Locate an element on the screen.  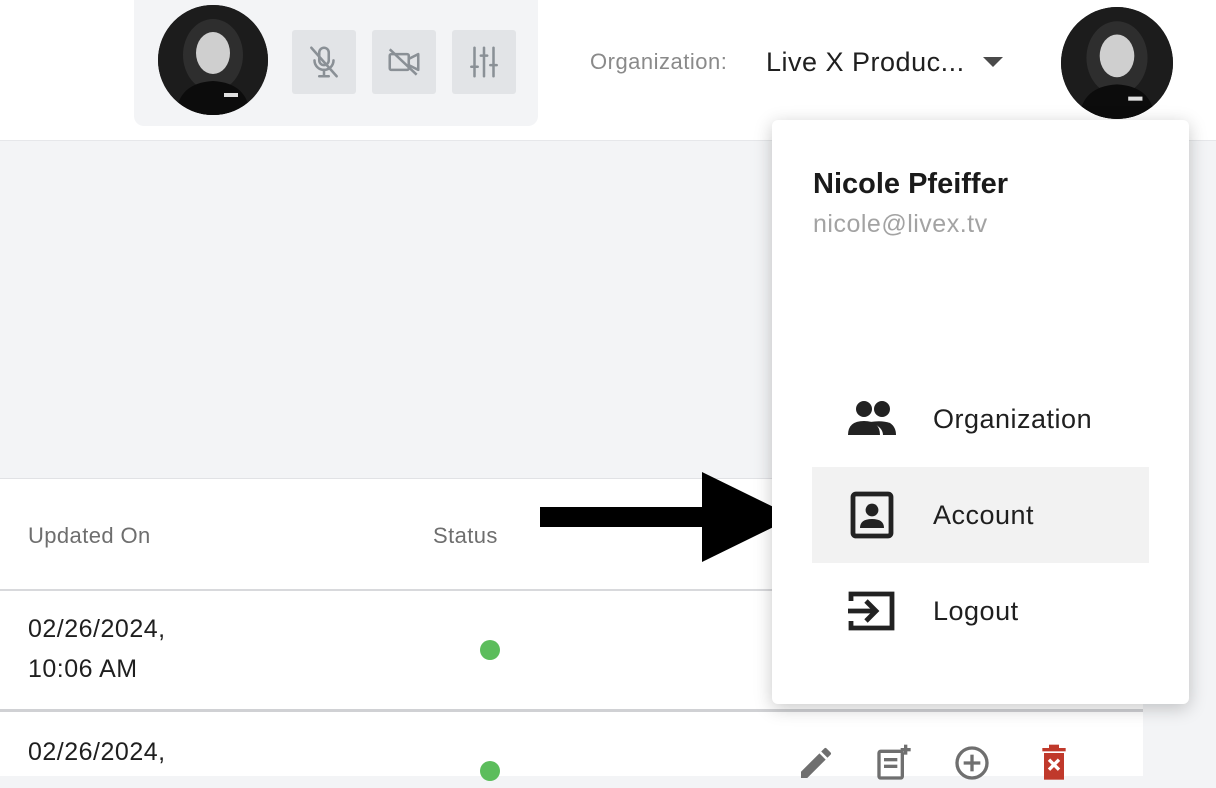
logout-icon is located at coordinates (872, 611).